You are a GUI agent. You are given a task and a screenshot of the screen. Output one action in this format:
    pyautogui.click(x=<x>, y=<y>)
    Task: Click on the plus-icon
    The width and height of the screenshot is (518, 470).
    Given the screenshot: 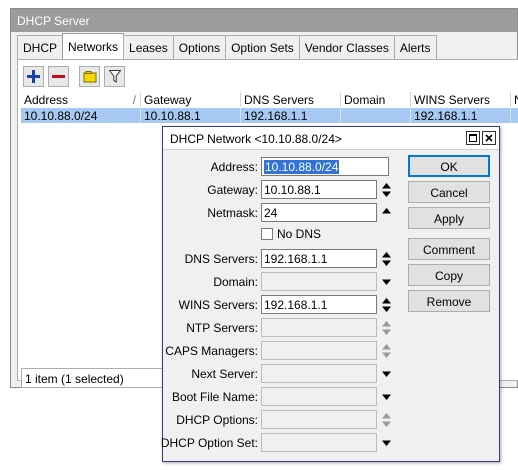 What is the action you would take?
    pyautogui.click(x=33, y=76)
    